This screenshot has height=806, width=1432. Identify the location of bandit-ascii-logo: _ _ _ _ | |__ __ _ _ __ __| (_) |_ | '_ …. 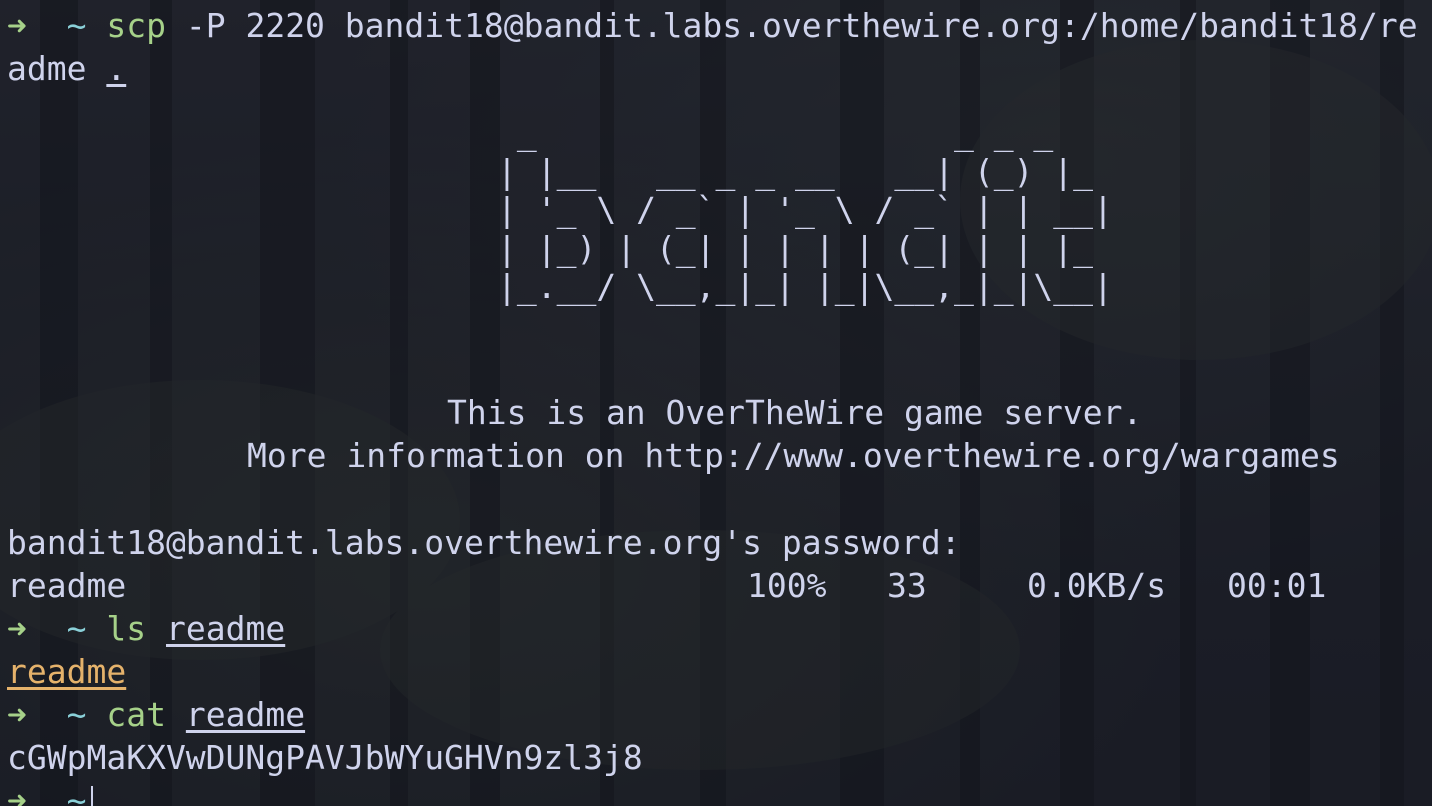
(805, 210).